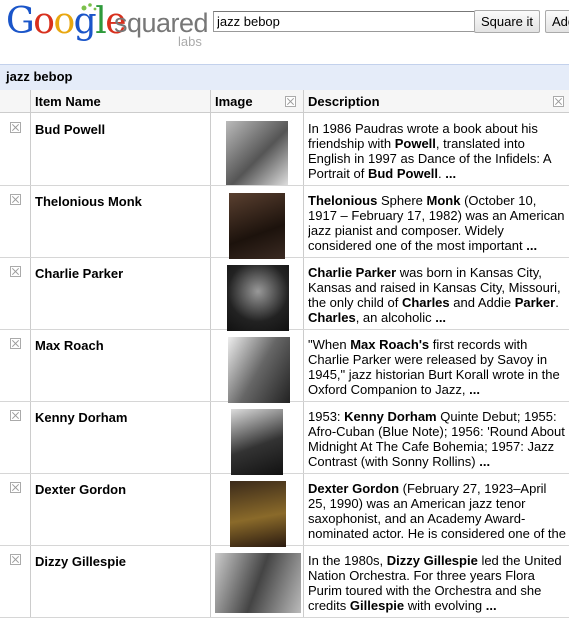  What do you see at coordinates (234, 101) in the screenshot?
I see `column-header-image: Image` at bounding box center [234, 101].